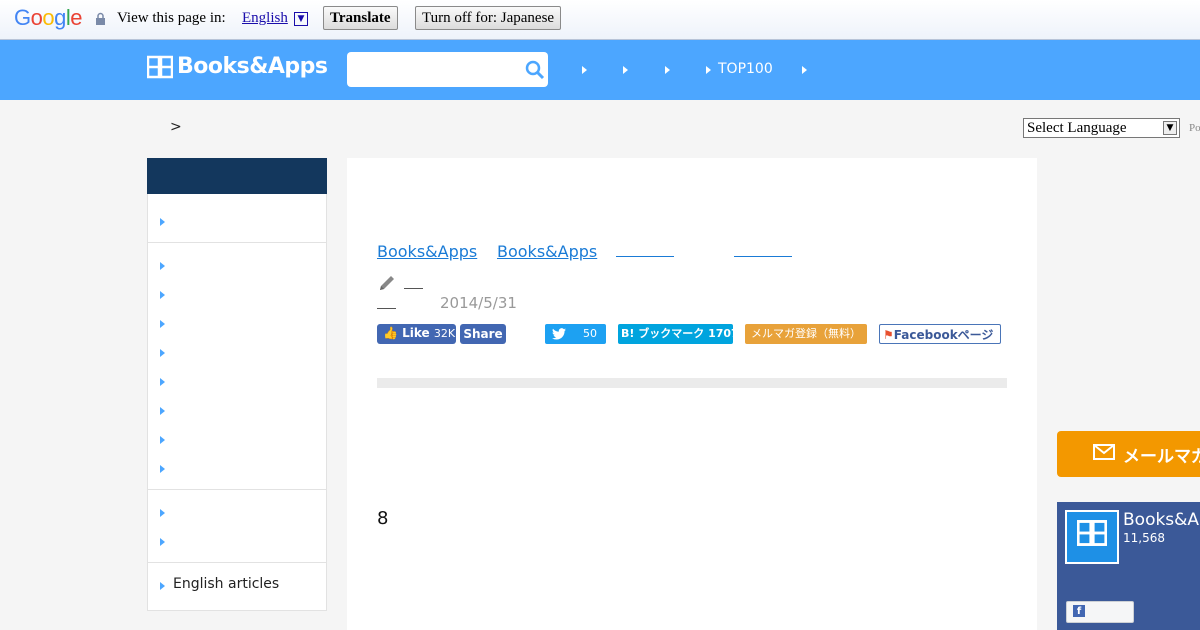  Describe the element at coordinates (488, 18) in the screenshot. I see `turn-off-translate-button: Turn off for: Japanese` at that location.